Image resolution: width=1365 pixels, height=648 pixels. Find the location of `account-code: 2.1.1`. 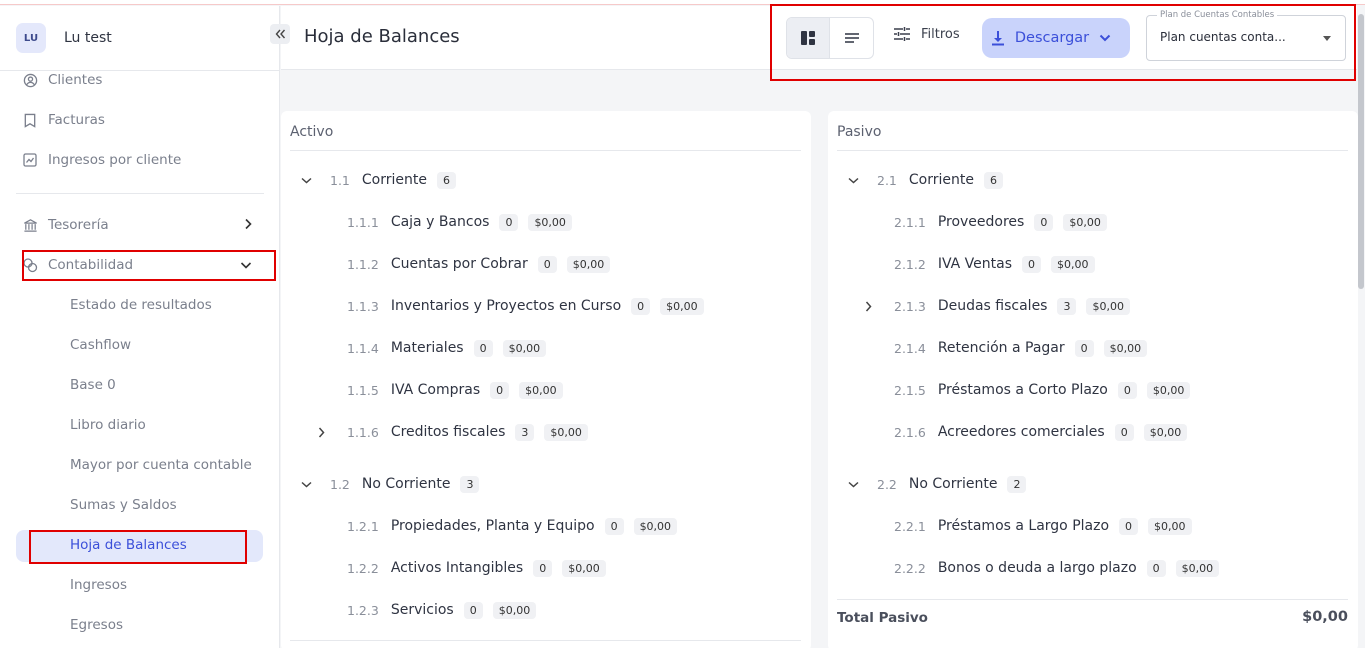

account-code: 2.1.1 is located at coordinates (910, 222).